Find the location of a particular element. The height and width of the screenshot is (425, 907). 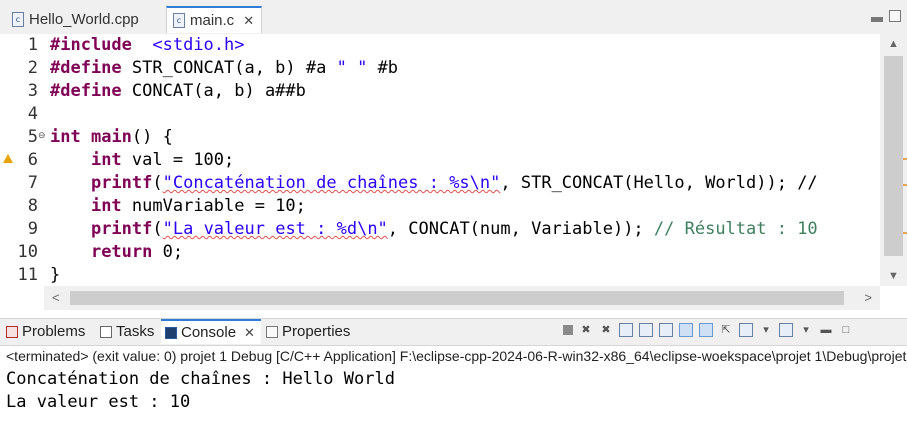

code-line: int main() { is located at coordinates (464, 137).